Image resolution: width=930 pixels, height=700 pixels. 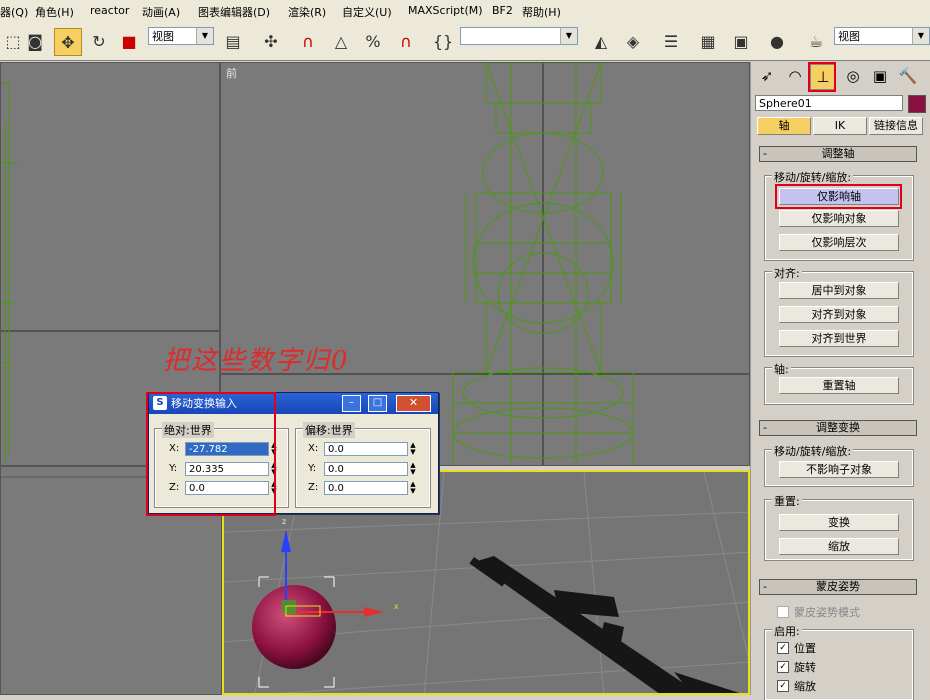 I want to click on manipulate-icon: ✣, so click(x=271, y=41).